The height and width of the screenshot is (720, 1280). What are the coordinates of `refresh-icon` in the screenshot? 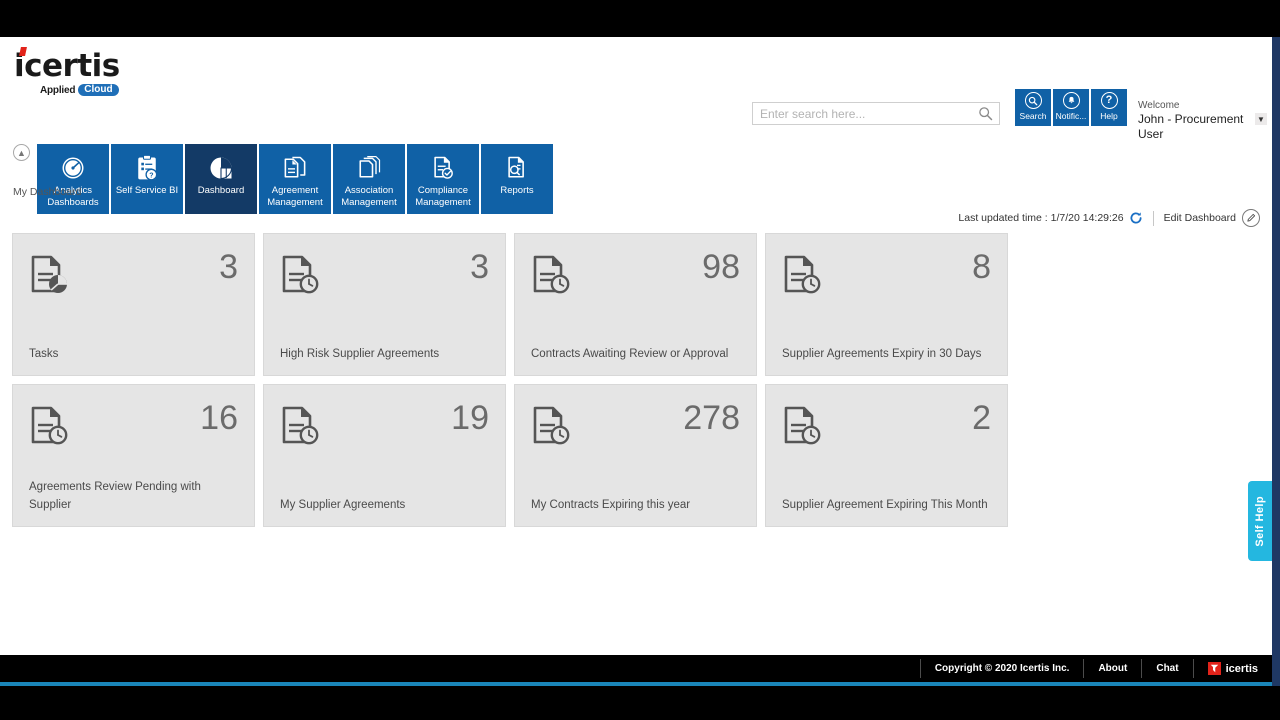 It's located at (1136, 218).